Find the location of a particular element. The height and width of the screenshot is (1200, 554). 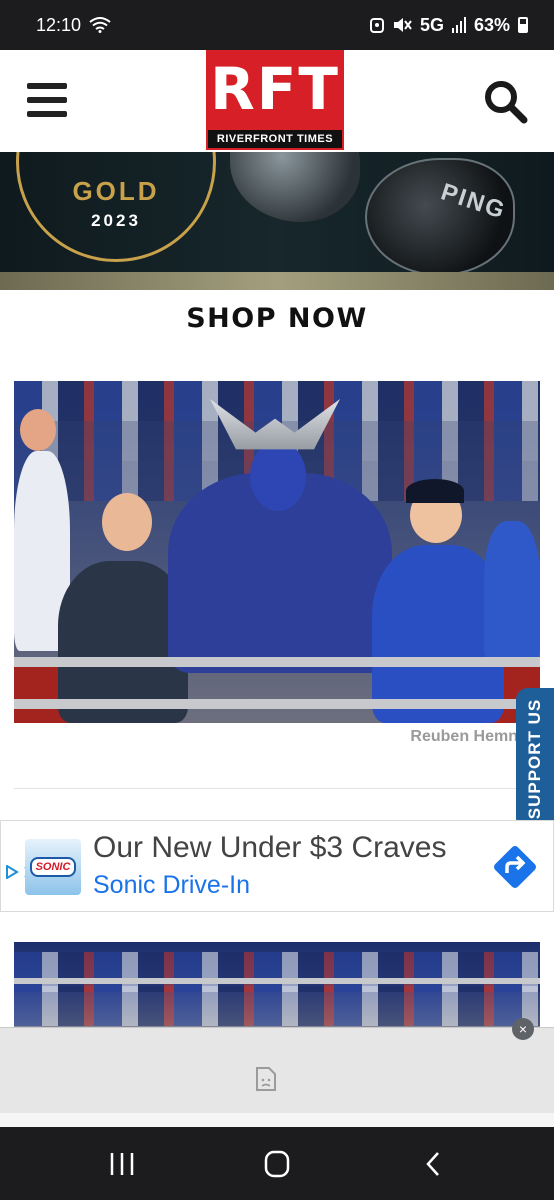

divider is located at coordinates (277, 788).